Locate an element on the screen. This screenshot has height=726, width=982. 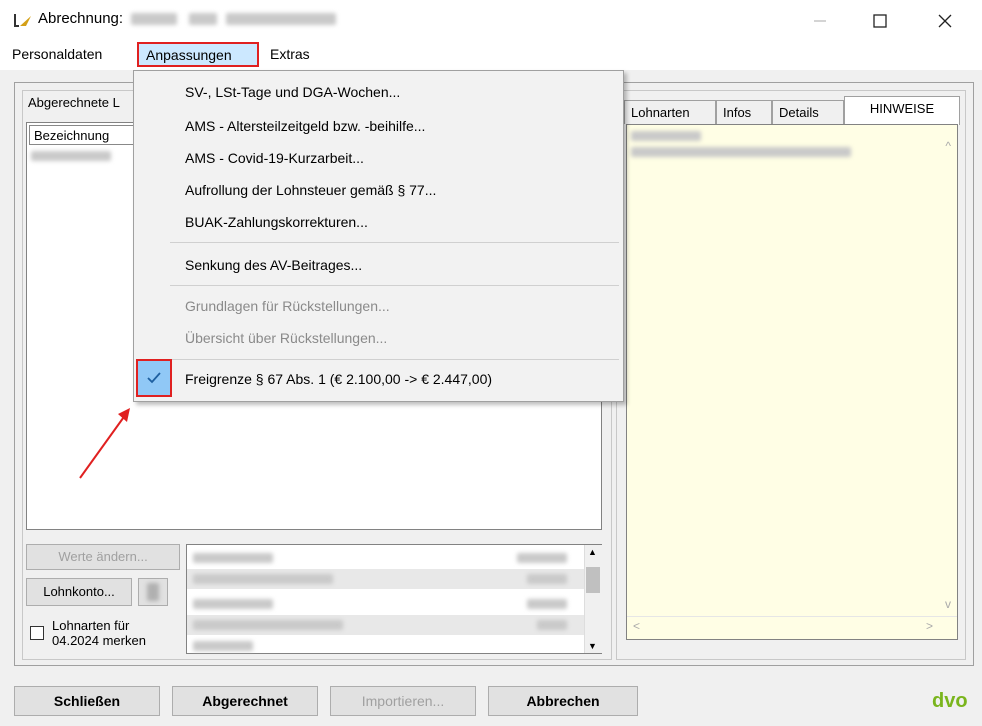
window-title: Abrechnung: is located at coordinates (187, 18).